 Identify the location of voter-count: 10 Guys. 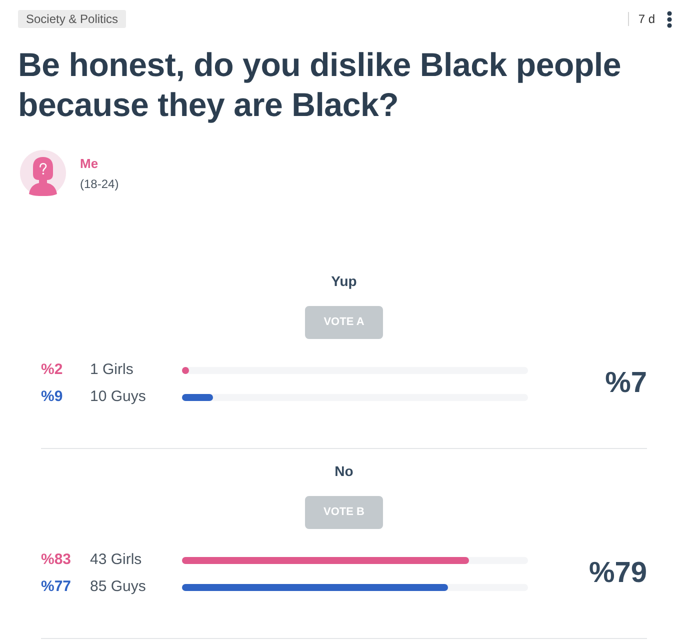
(118, 397).